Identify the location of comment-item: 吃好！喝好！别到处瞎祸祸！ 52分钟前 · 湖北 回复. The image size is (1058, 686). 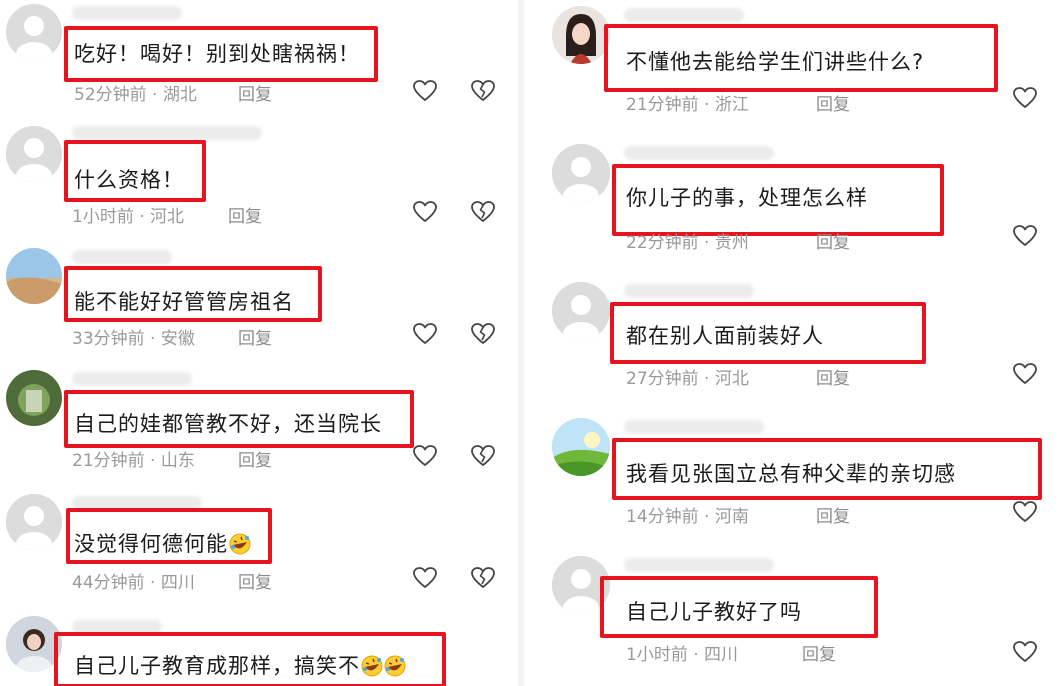
(259, 60).